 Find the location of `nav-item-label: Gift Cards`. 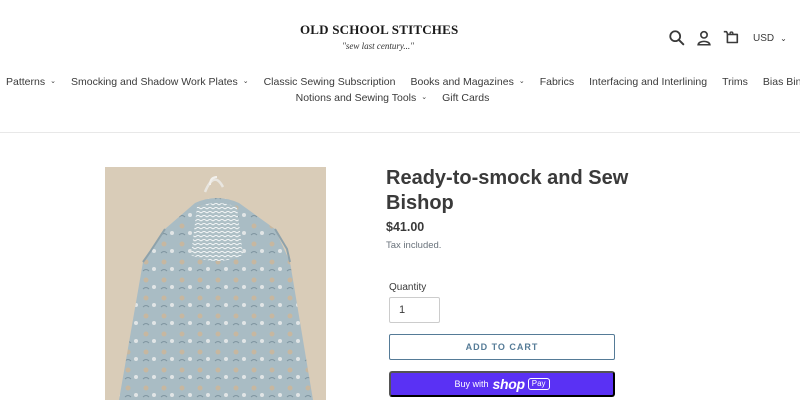

nav-item-label: Gift Cards is located at coordinates (466, 98).